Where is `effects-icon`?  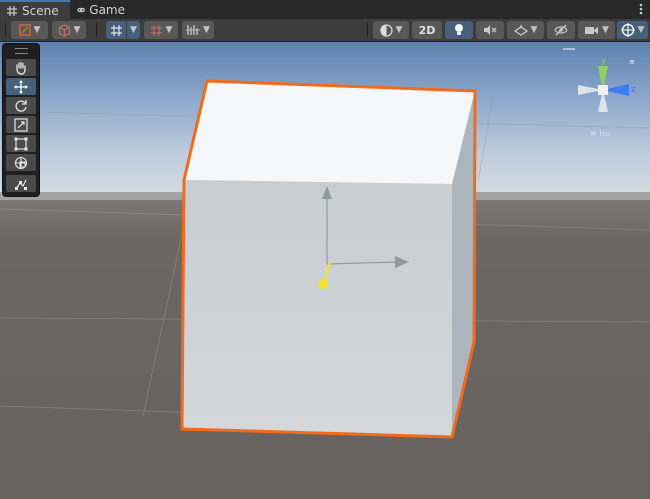 effects-icon is located at coordinates (520, 30).